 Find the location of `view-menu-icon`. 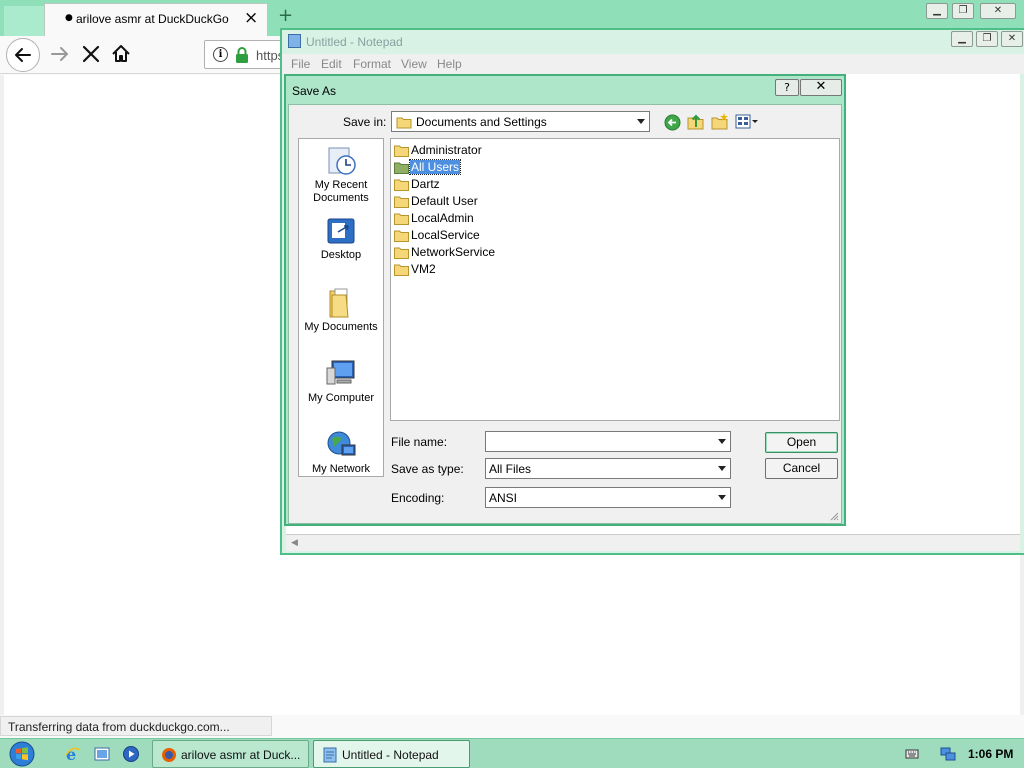

view-menu-icon is located at coordinates (747, 122).